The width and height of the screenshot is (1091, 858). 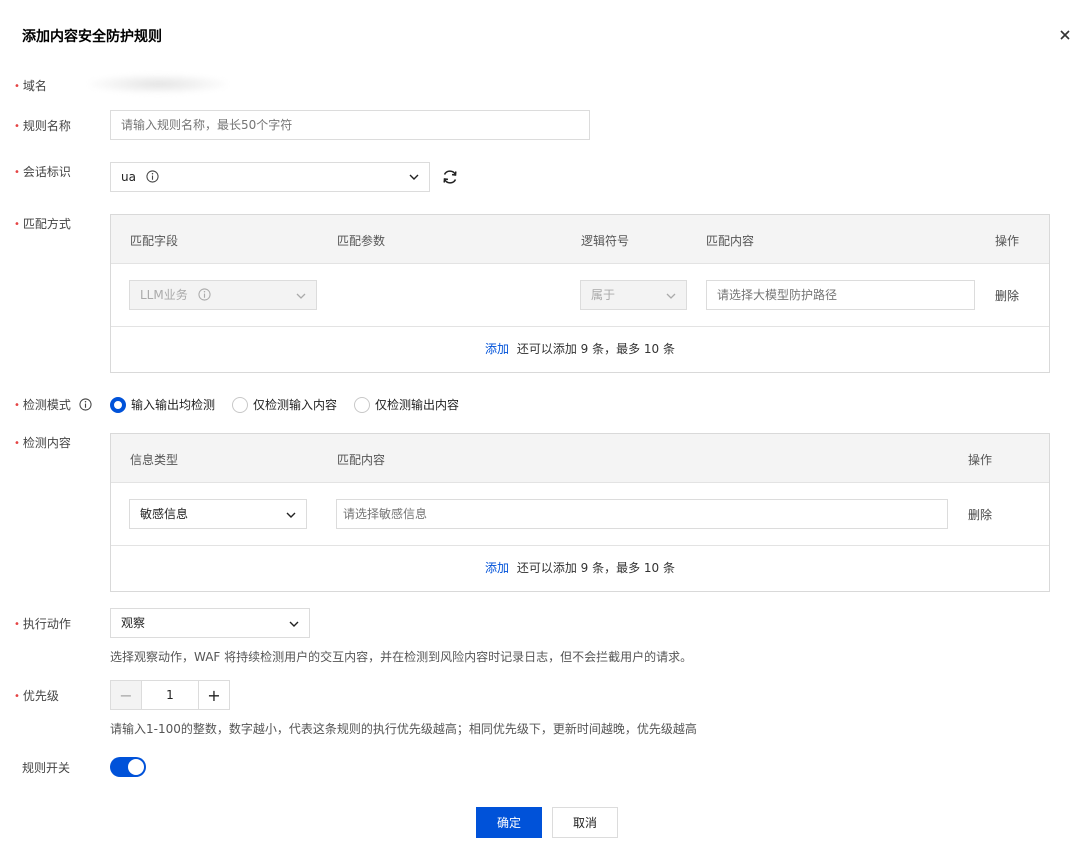 I want to click on table-header: 匹配字段 匹配参数 逻辑符号 匹配内容 操作, so click(x=580, y=239).